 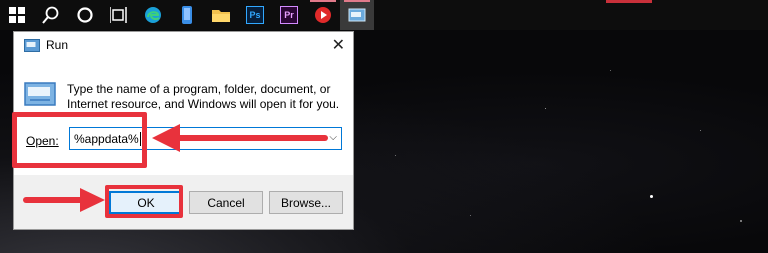 What do you see at coordinates (166, 138) in the screenshot?
I see `arrow-head-left-icon` at bounding box center [166, 138].